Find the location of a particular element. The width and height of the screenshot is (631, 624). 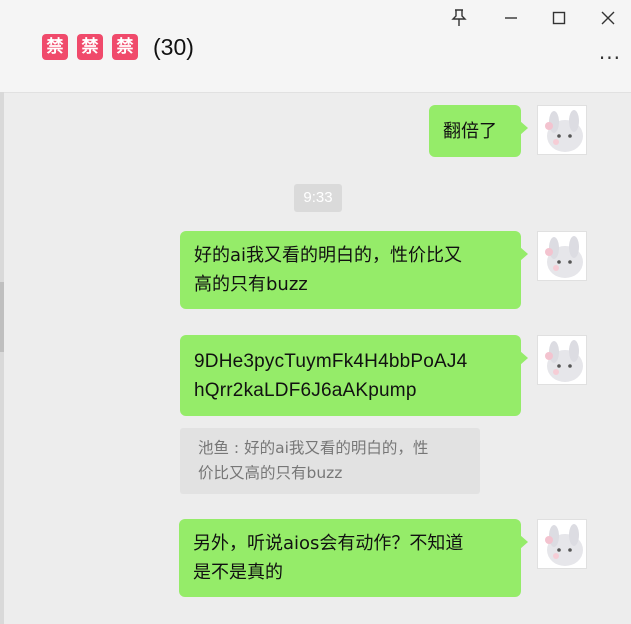

minimize-icon is located at coordinates (511, 21).